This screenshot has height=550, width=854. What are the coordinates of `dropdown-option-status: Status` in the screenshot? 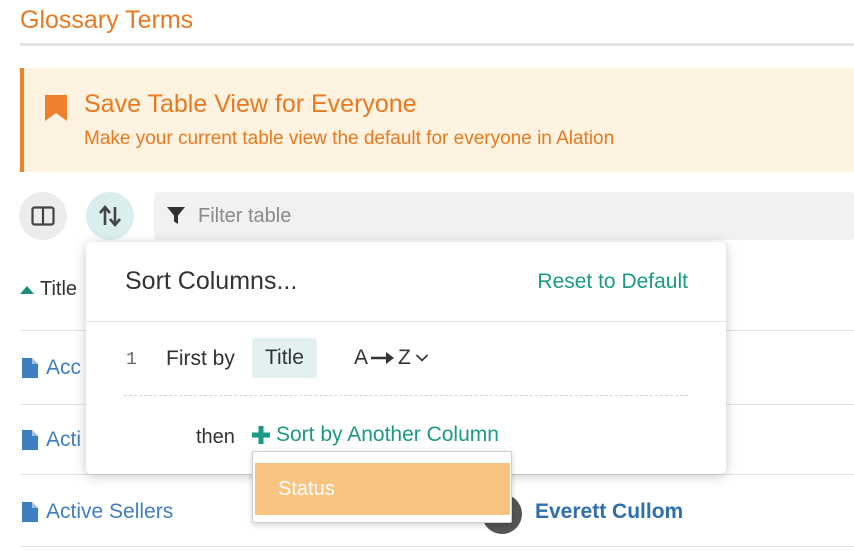 It's located at (382, 489).